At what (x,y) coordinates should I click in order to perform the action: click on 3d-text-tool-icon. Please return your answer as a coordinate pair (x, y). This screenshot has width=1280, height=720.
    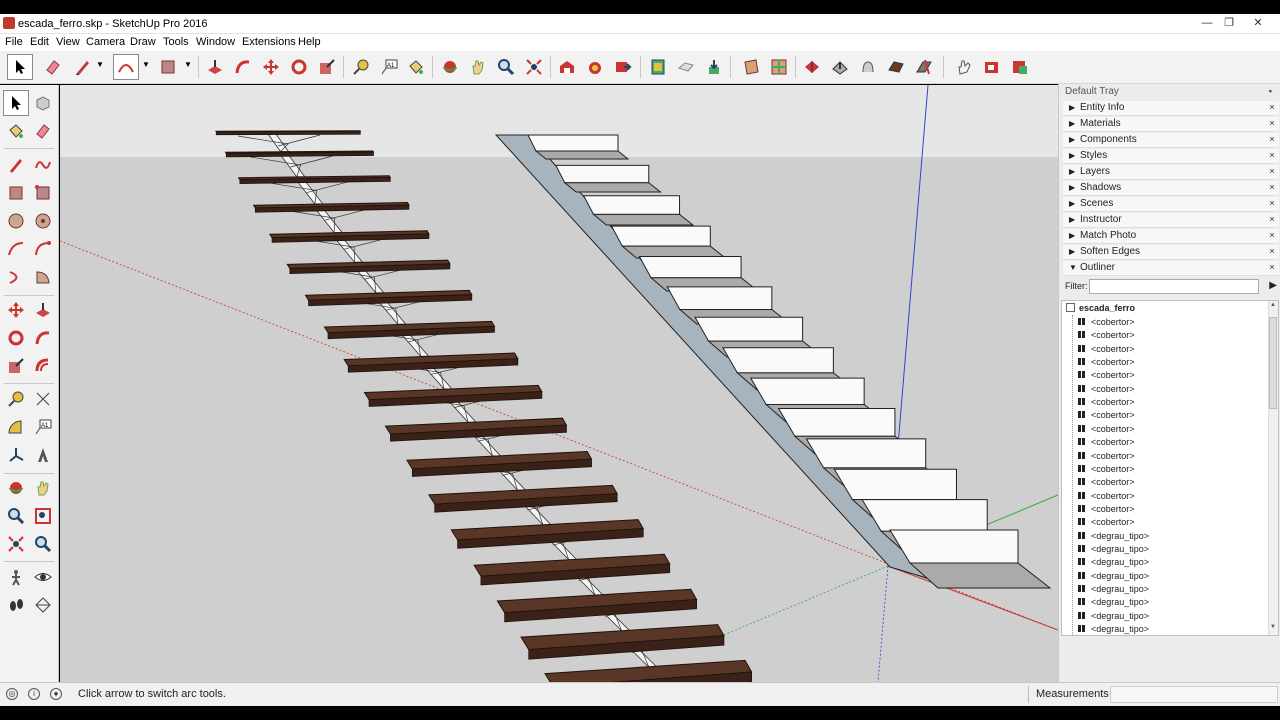
    Looking at the image, I should click on (43, 455).